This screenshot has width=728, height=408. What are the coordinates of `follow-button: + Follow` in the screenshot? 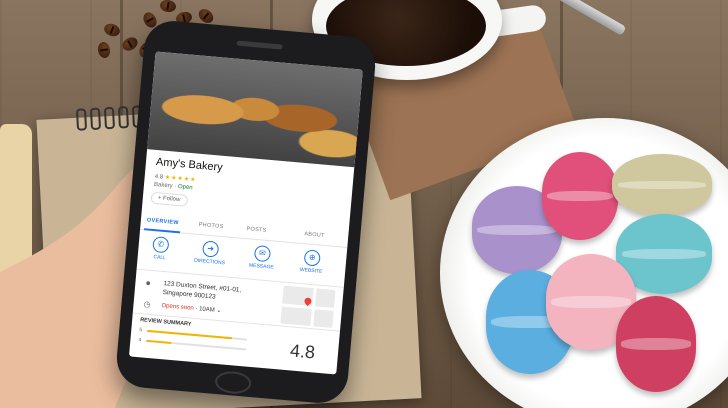 It's located at (169, 199).